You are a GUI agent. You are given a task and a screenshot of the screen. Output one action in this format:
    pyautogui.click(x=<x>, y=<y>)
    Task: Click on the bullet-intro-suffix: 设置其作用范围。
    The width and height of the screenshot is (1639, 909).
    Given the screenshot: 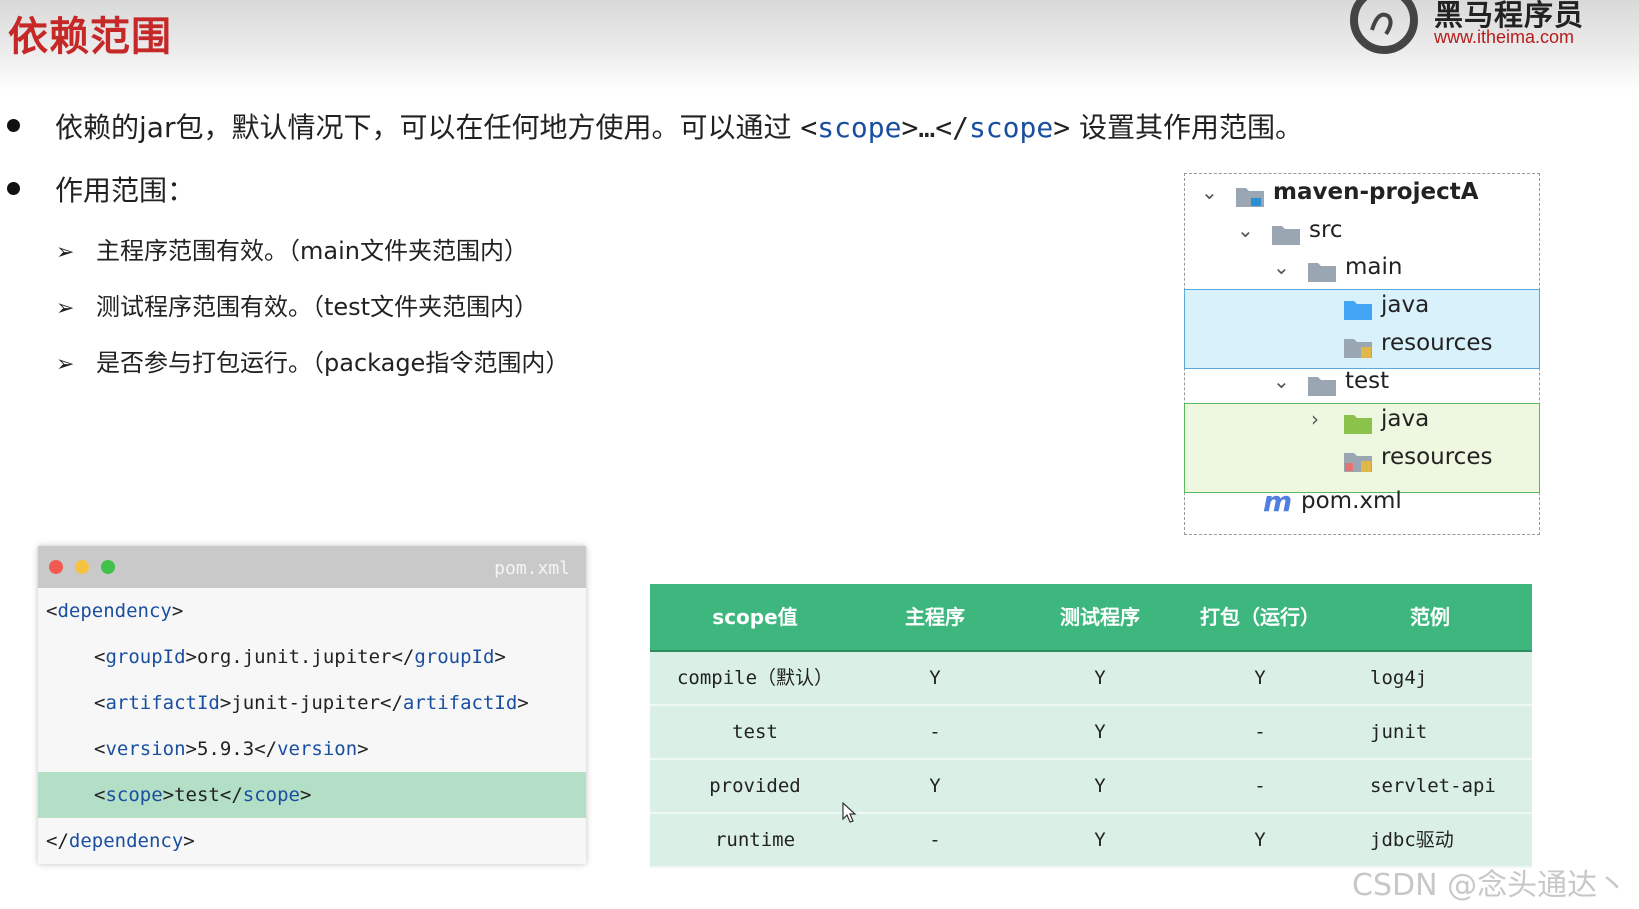 What is the action you would take?
    pyautogui.click(x=1187, y=127)
    